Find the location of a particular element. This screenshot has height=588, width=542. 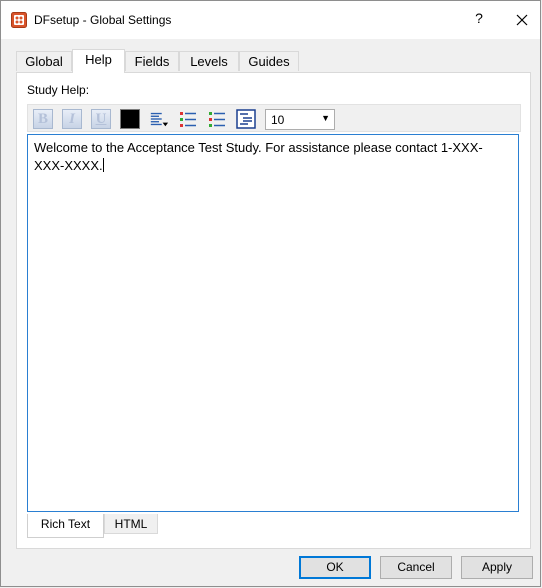

tab-html: HTML is located at coordinates (131, 524).